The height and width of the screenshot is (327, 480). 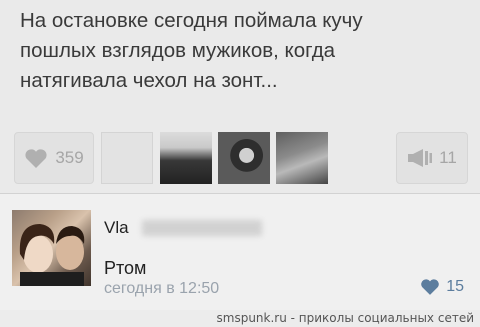 I want to click on comment-text: Ртом, so click(x=125, y=268).